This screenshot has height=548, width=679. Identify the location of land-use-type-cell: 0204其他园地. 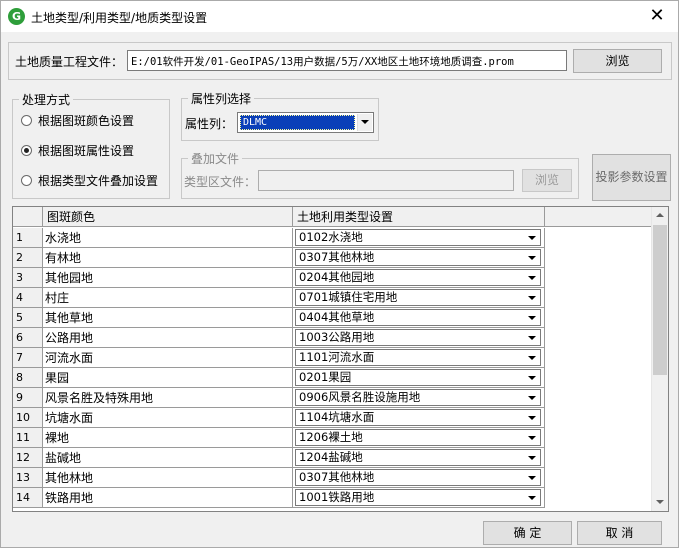
(419, 278).